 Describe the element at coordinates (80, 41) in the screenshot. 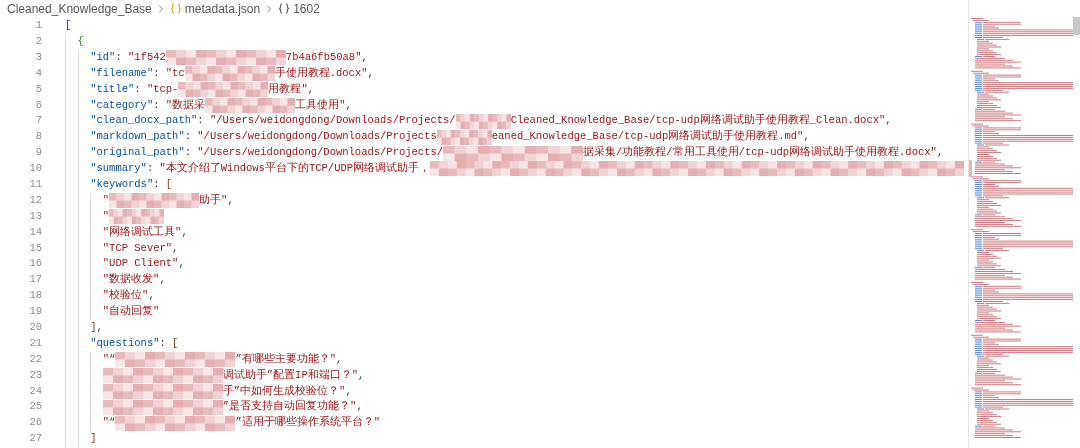

I see `bracket: {` at that location.